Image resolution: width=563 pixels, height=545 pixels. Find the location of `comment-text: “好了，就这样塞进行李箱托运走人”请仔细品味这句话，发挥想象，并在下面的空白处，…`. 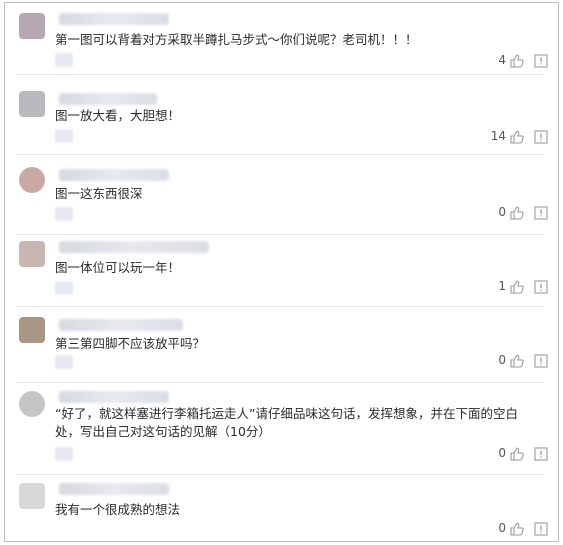

comment-text: “好了，就这样塞进行李箱托运走人”请仔细品味这句话，发挥想象，并在下面的空白处，… is located at coordinates (286, 422).